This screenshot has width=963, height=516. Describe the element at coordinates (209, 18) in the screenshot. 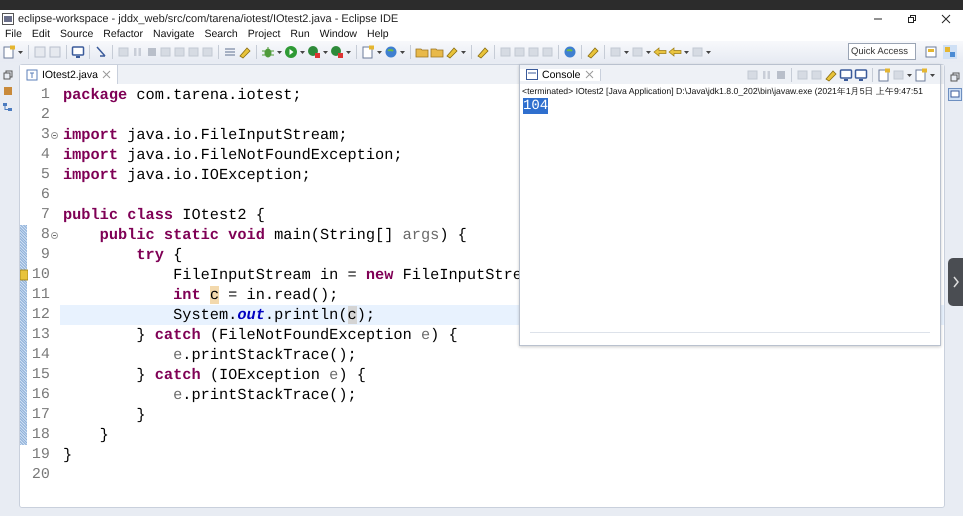

I see `window-title: eclipse-workspace - jddx_web/src/com/tarena/iotest/IOtest2.java - Eclipse IDE` at that location.